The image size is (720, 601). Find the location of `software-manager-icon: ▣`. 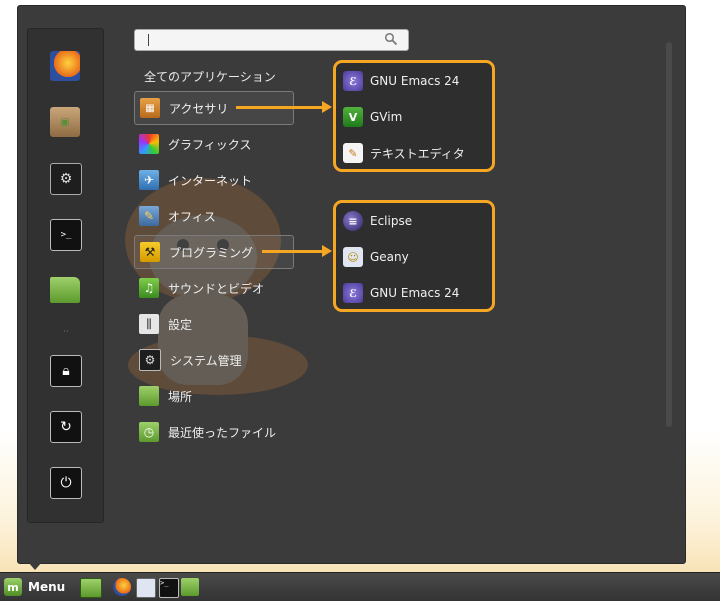

software-manager-icon: ▣ is located at coordinates (65, 122).